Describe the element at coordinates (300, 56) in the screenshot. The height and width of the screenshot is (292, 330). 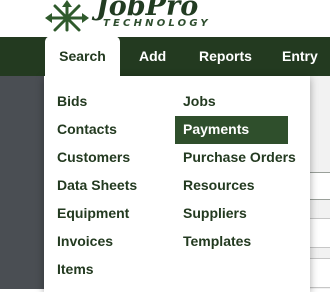
I see `nav-entry: Entry` at that location.